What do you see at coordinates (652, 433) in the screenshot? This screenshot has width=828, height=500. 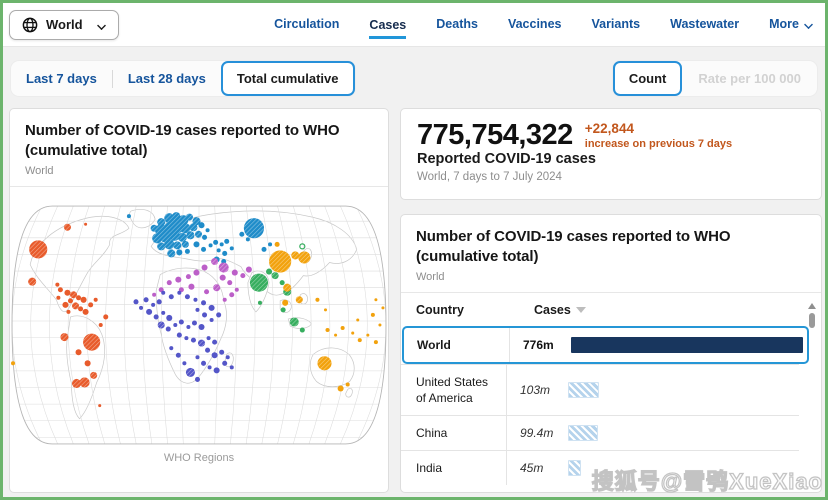 I see `cases-cell: 99.4m` at bounding box center [652, 433].